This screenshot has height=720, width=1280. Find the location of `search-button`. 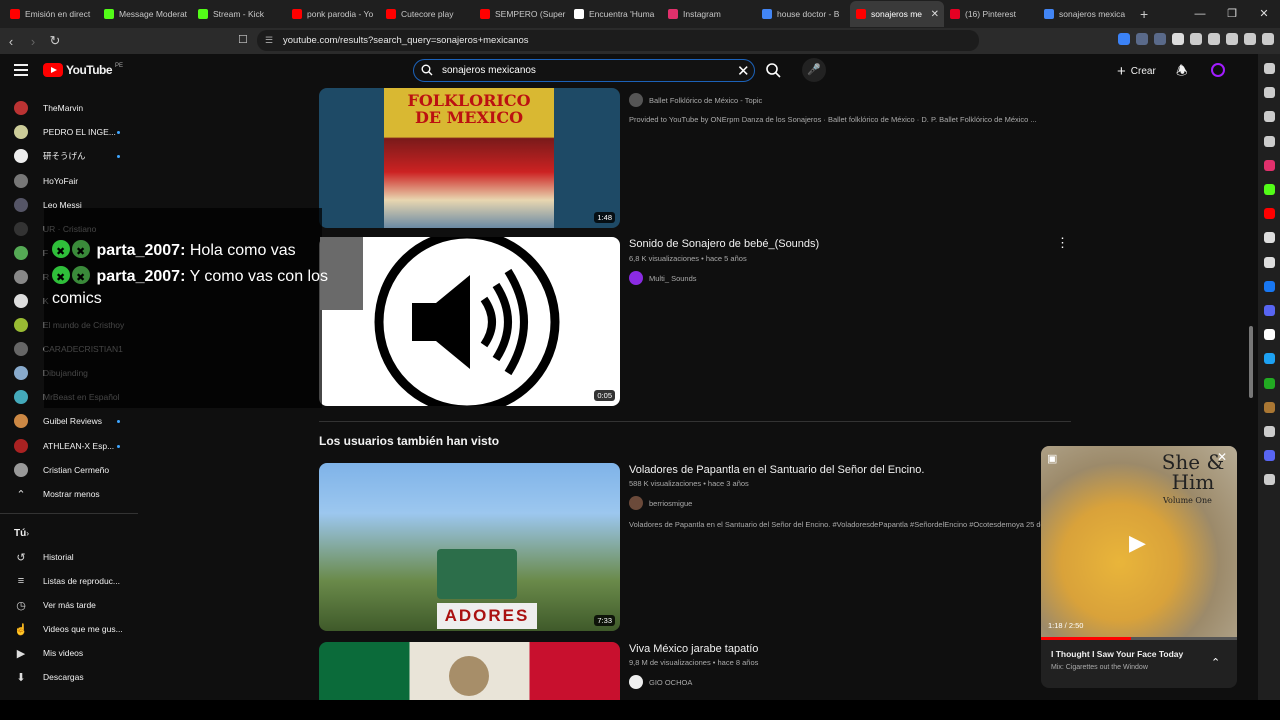

search-button is located at coordinates (773, 70).